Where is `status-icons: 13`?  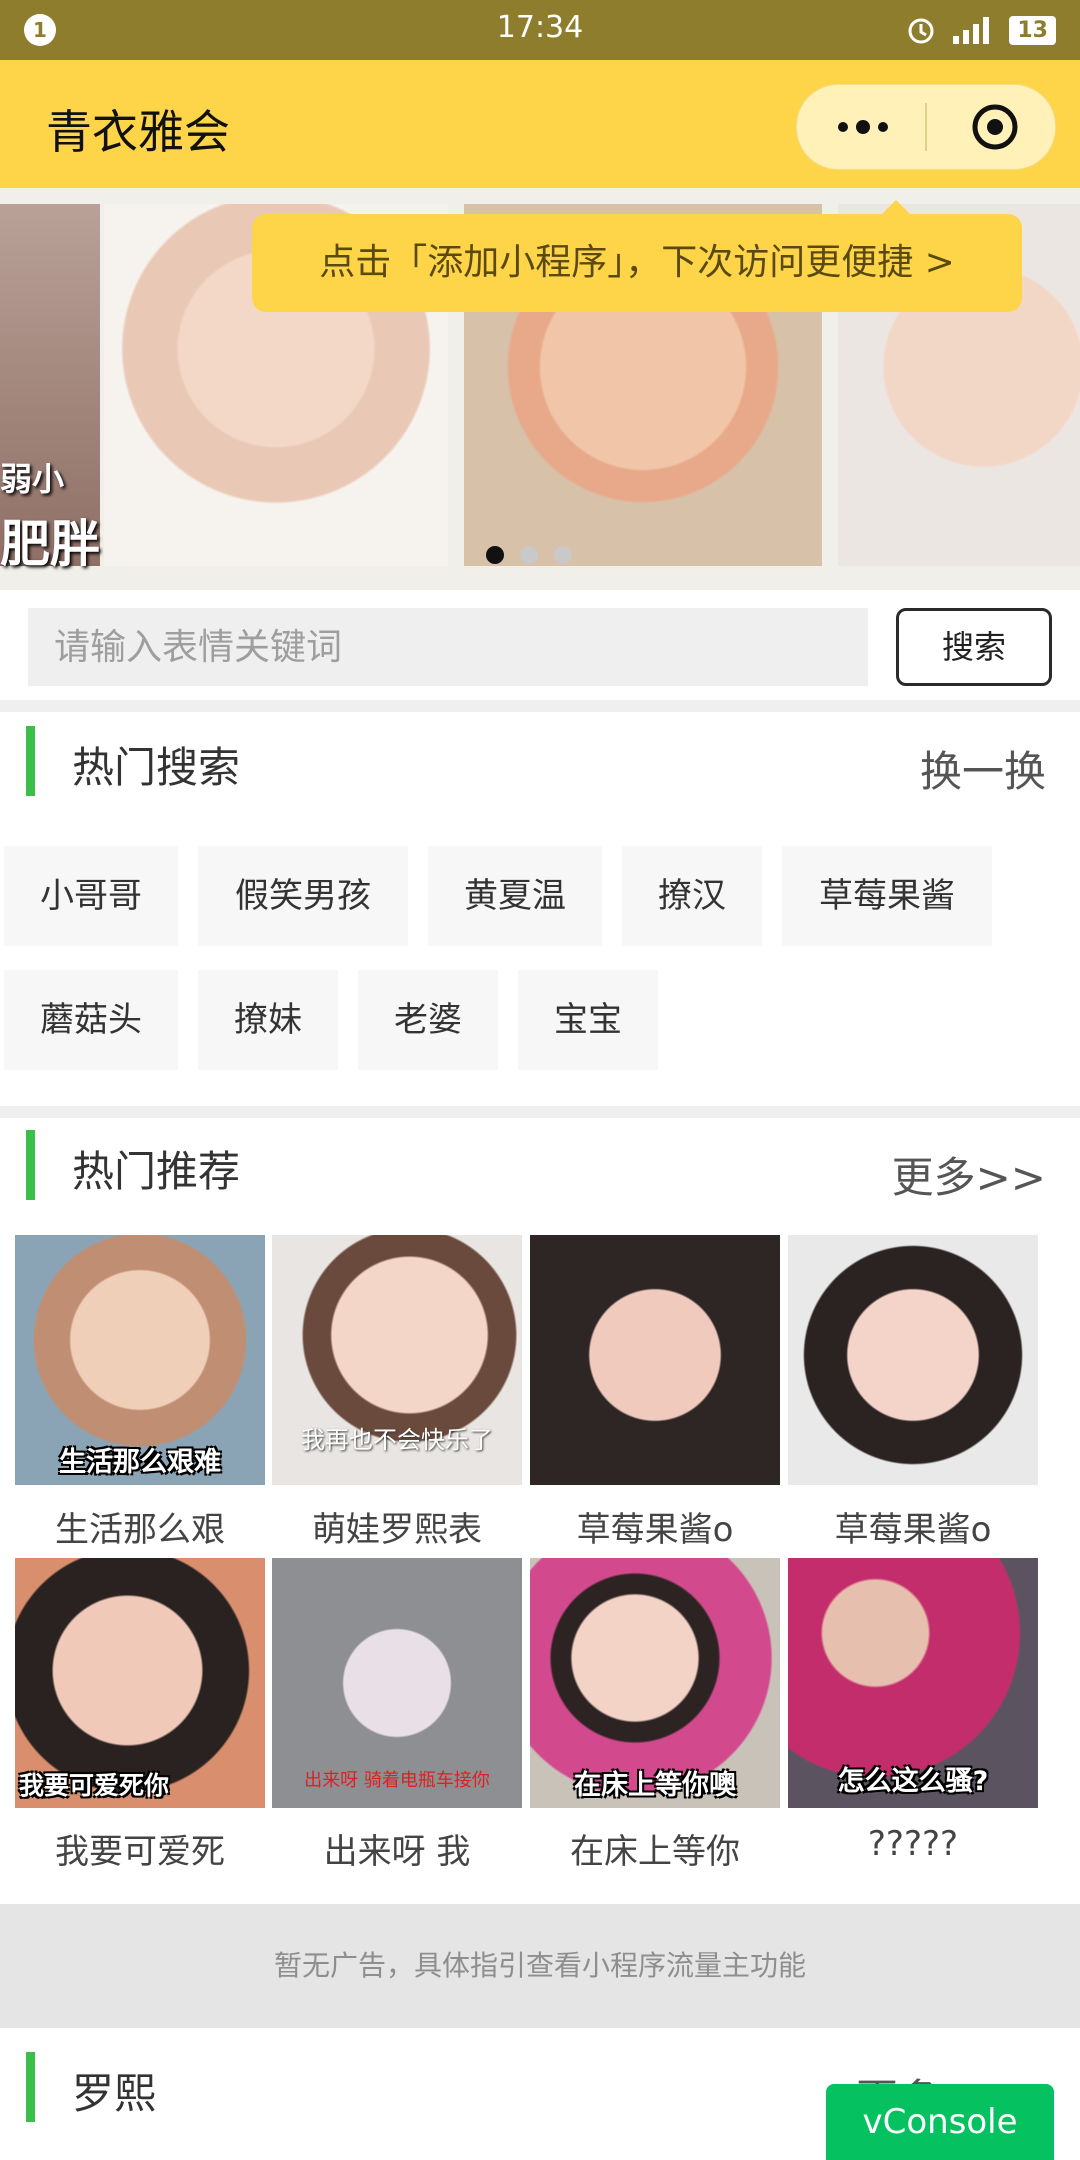 status-icons: 13 is located at coordinates (980, 30).